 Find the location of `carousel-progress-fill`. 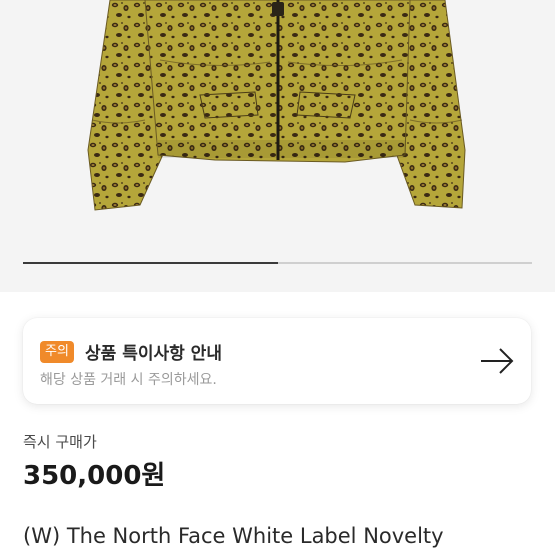

carousel-progress-fill is located at coordinates (150, 263).